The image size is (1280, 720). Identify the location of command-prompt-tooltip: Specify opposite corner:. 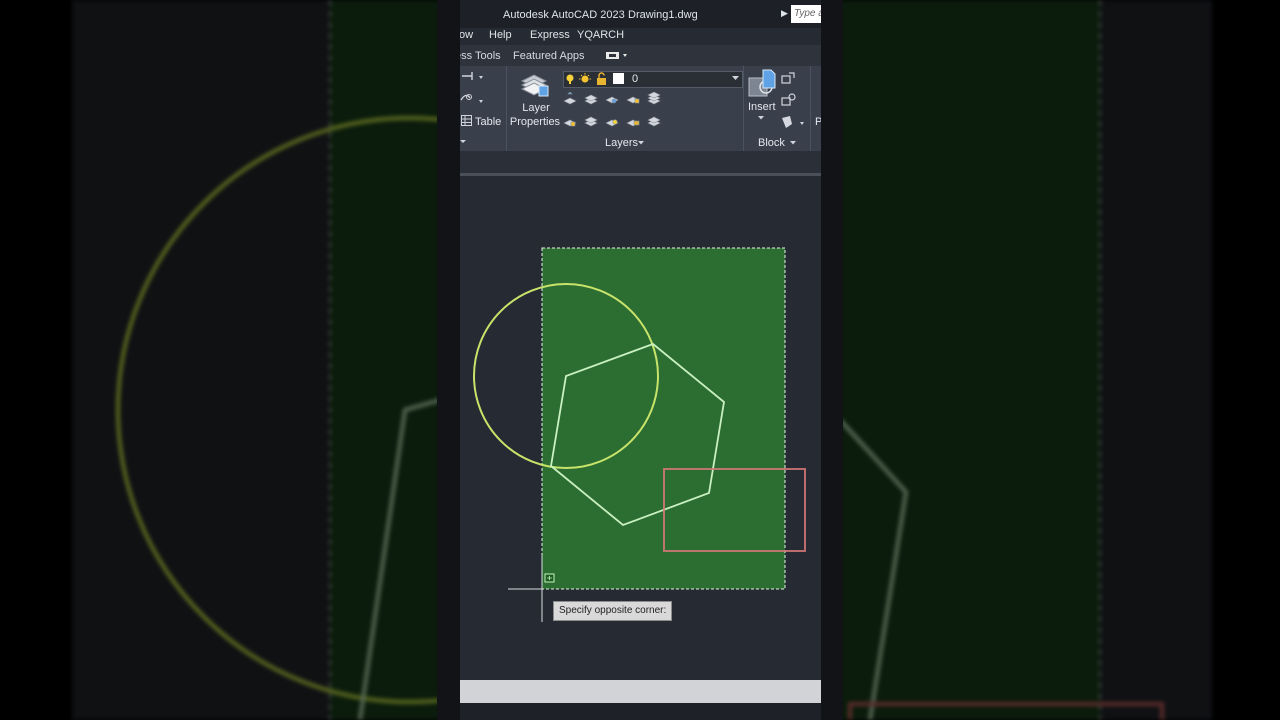
(613, 611).